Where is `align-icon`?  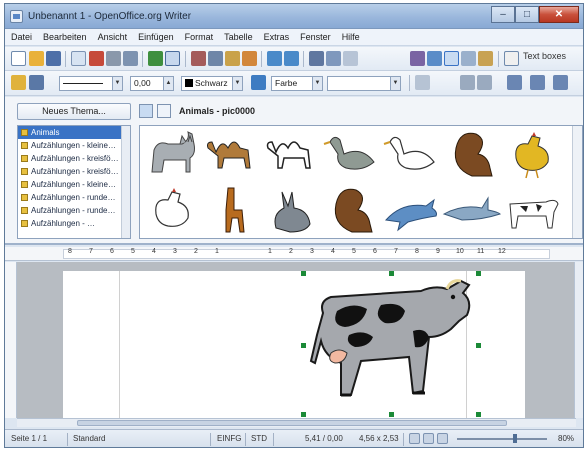 align-icon is located at coordinates (514, 82).